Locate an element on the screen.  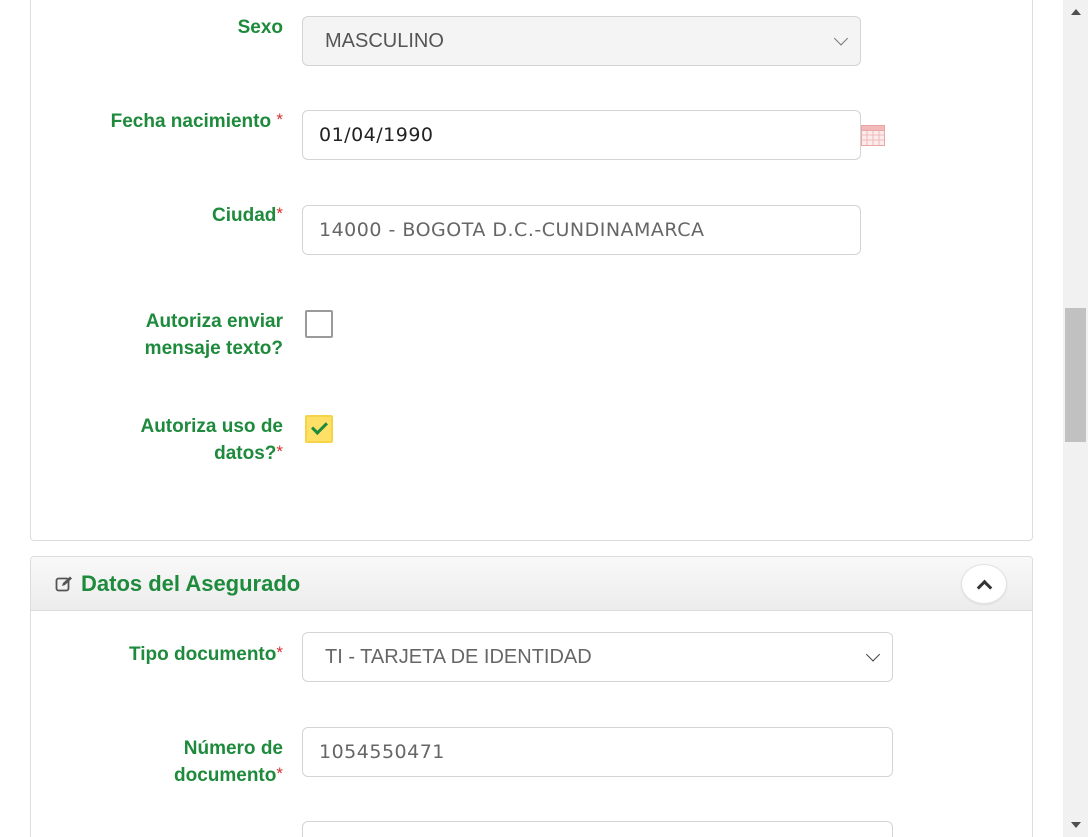
ciudad-input: 14000 - BOGOTA D.C.-CUNDINAMARCA is located at coordinates (581, 230).